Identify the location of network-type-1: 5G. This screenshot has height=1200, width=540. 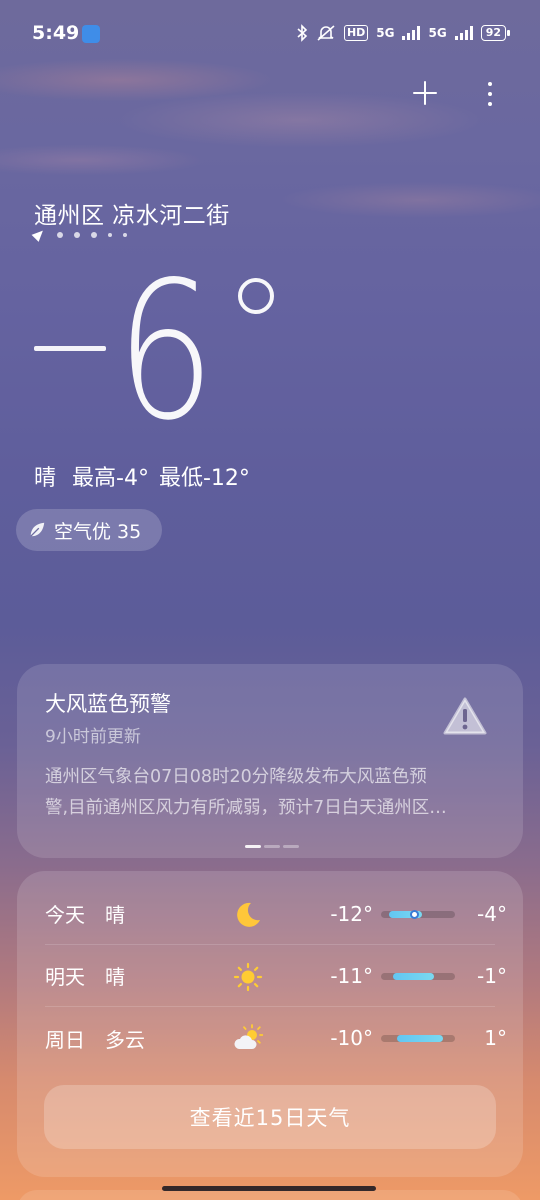
(385, 33).